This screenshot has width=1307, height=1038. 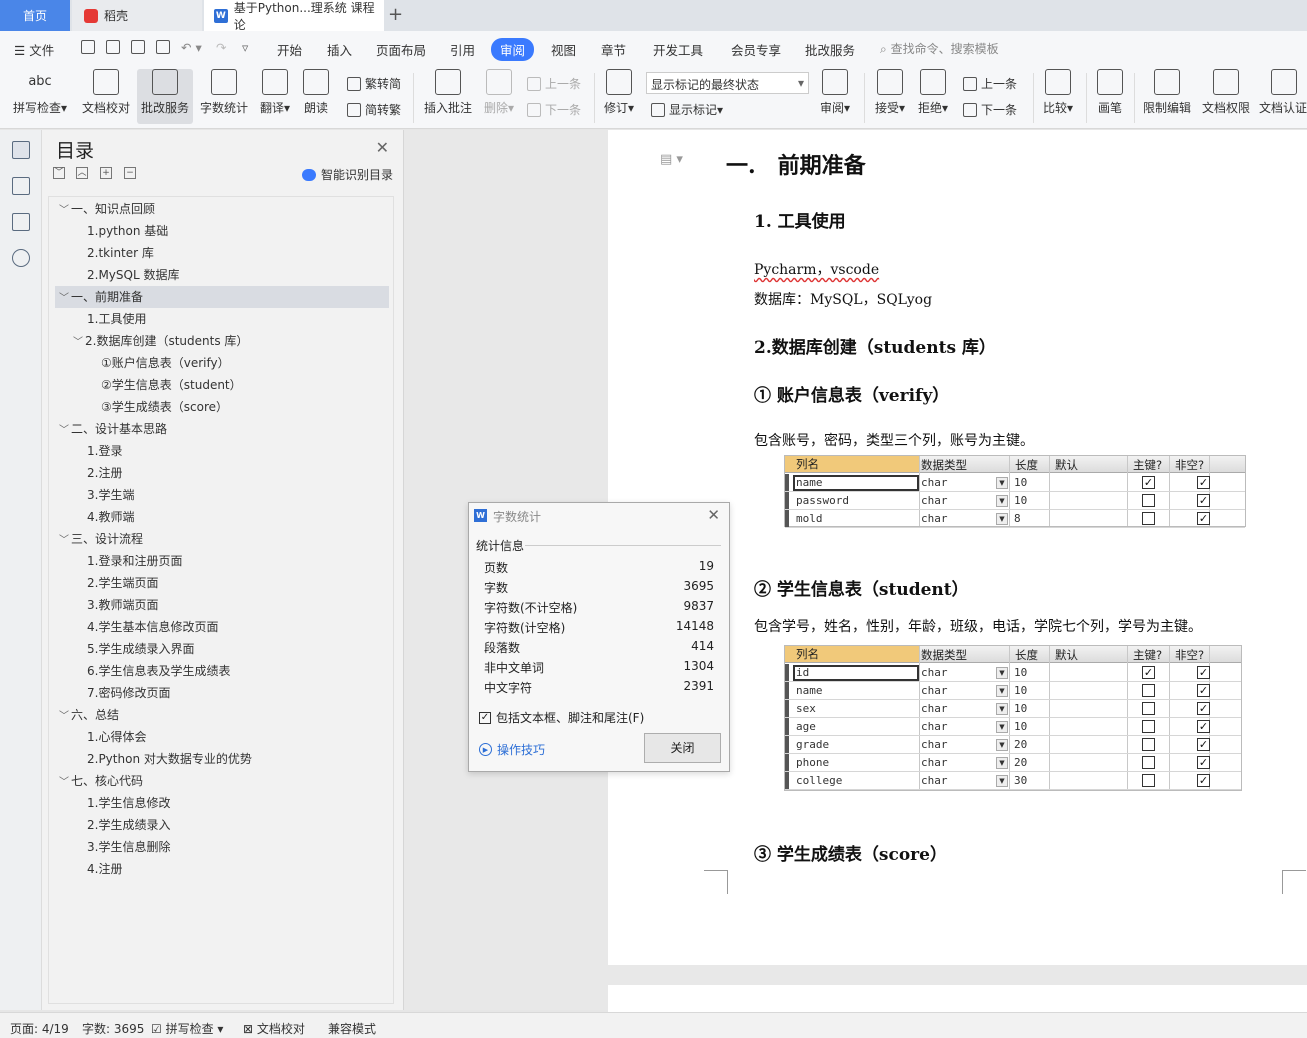 I want to click on toc-item: 2.MySQL 数据库, so click(x=133, y=275).